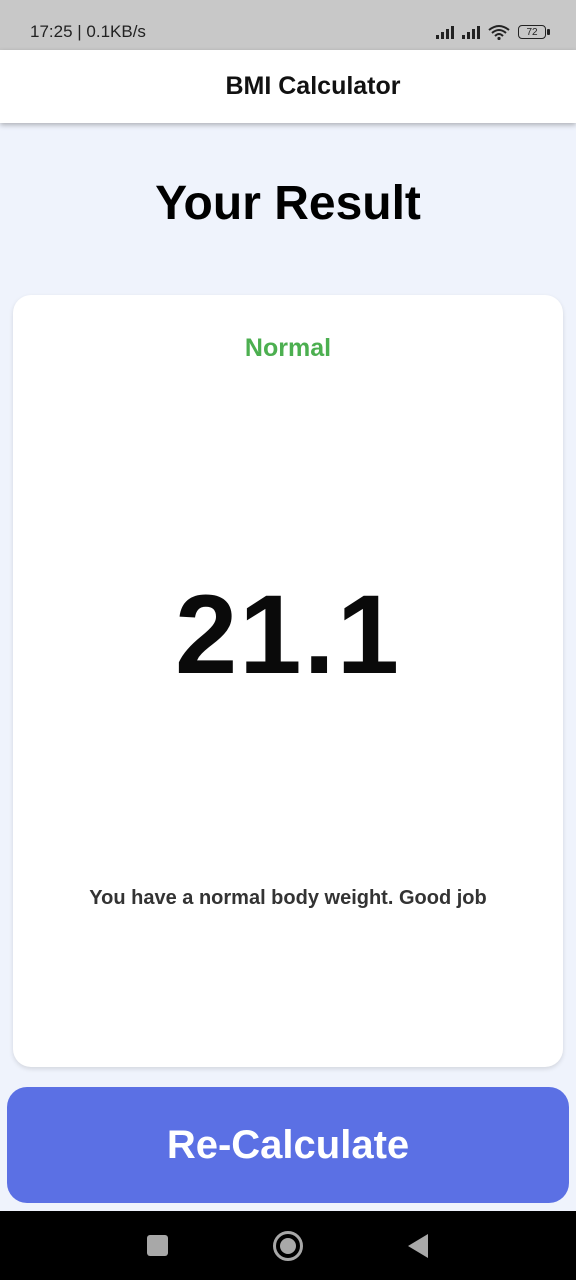 The image size is (576, 1280). Describe the element at coordinates (534, 32) in the screenshot. I see `battery-icon: 72` at that location.